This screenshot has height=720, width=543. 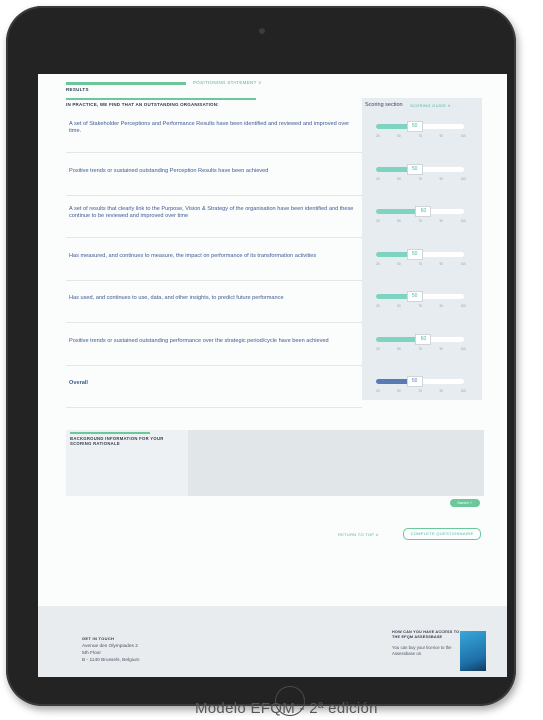 What do you see at coordinates (110, 646) in the screenshot?
I see `address-line: Avenue des Olympiades 2` at bounding box center [110, 646].